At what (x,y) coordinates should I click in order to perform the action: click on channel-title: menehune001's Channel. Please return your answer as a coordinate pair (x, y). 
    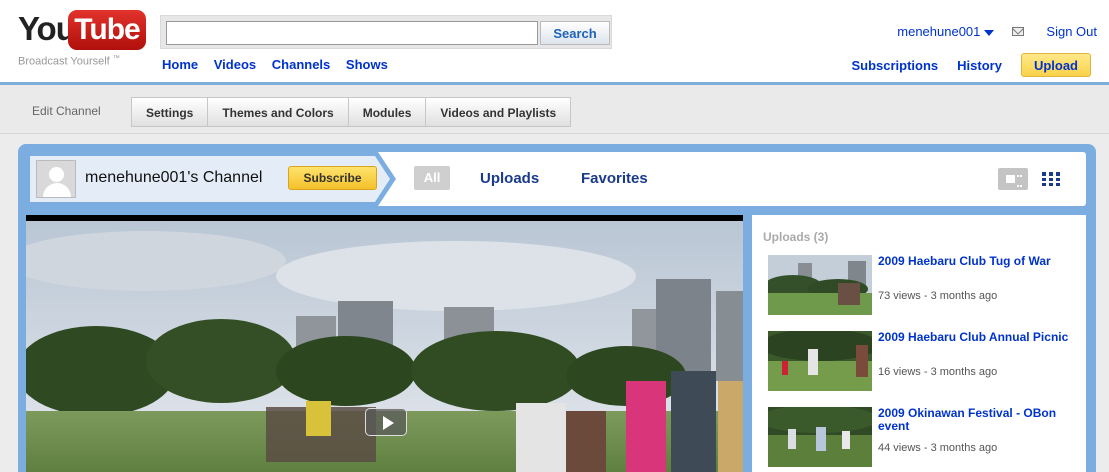
    Looking at the image, I should click on (174, 177).